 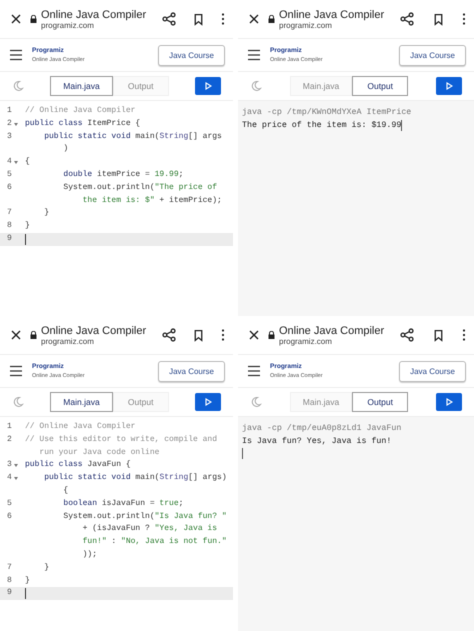 What do you see at coordinates (133, 136) in the screenshot?
I see `code-line: public static void main(String[] args` at bounding box center [133, 136].